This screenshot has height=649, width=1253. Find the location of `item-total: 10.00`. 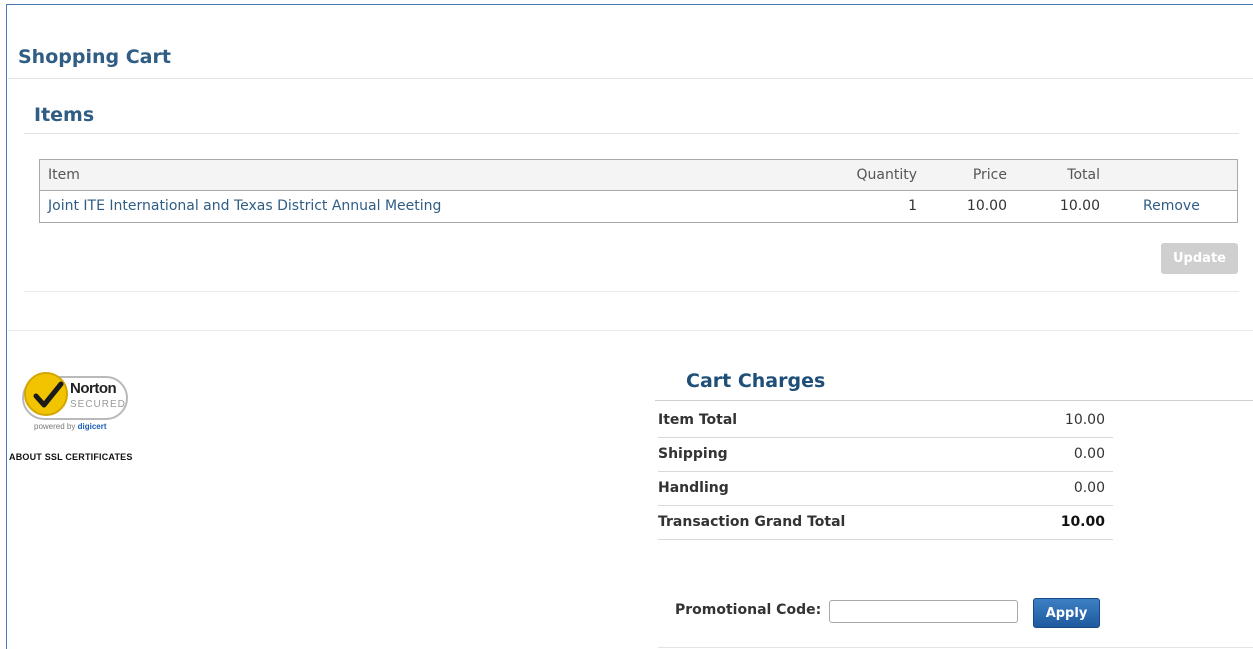

item-total: 10.00 is located at coordinates (1079, 206).